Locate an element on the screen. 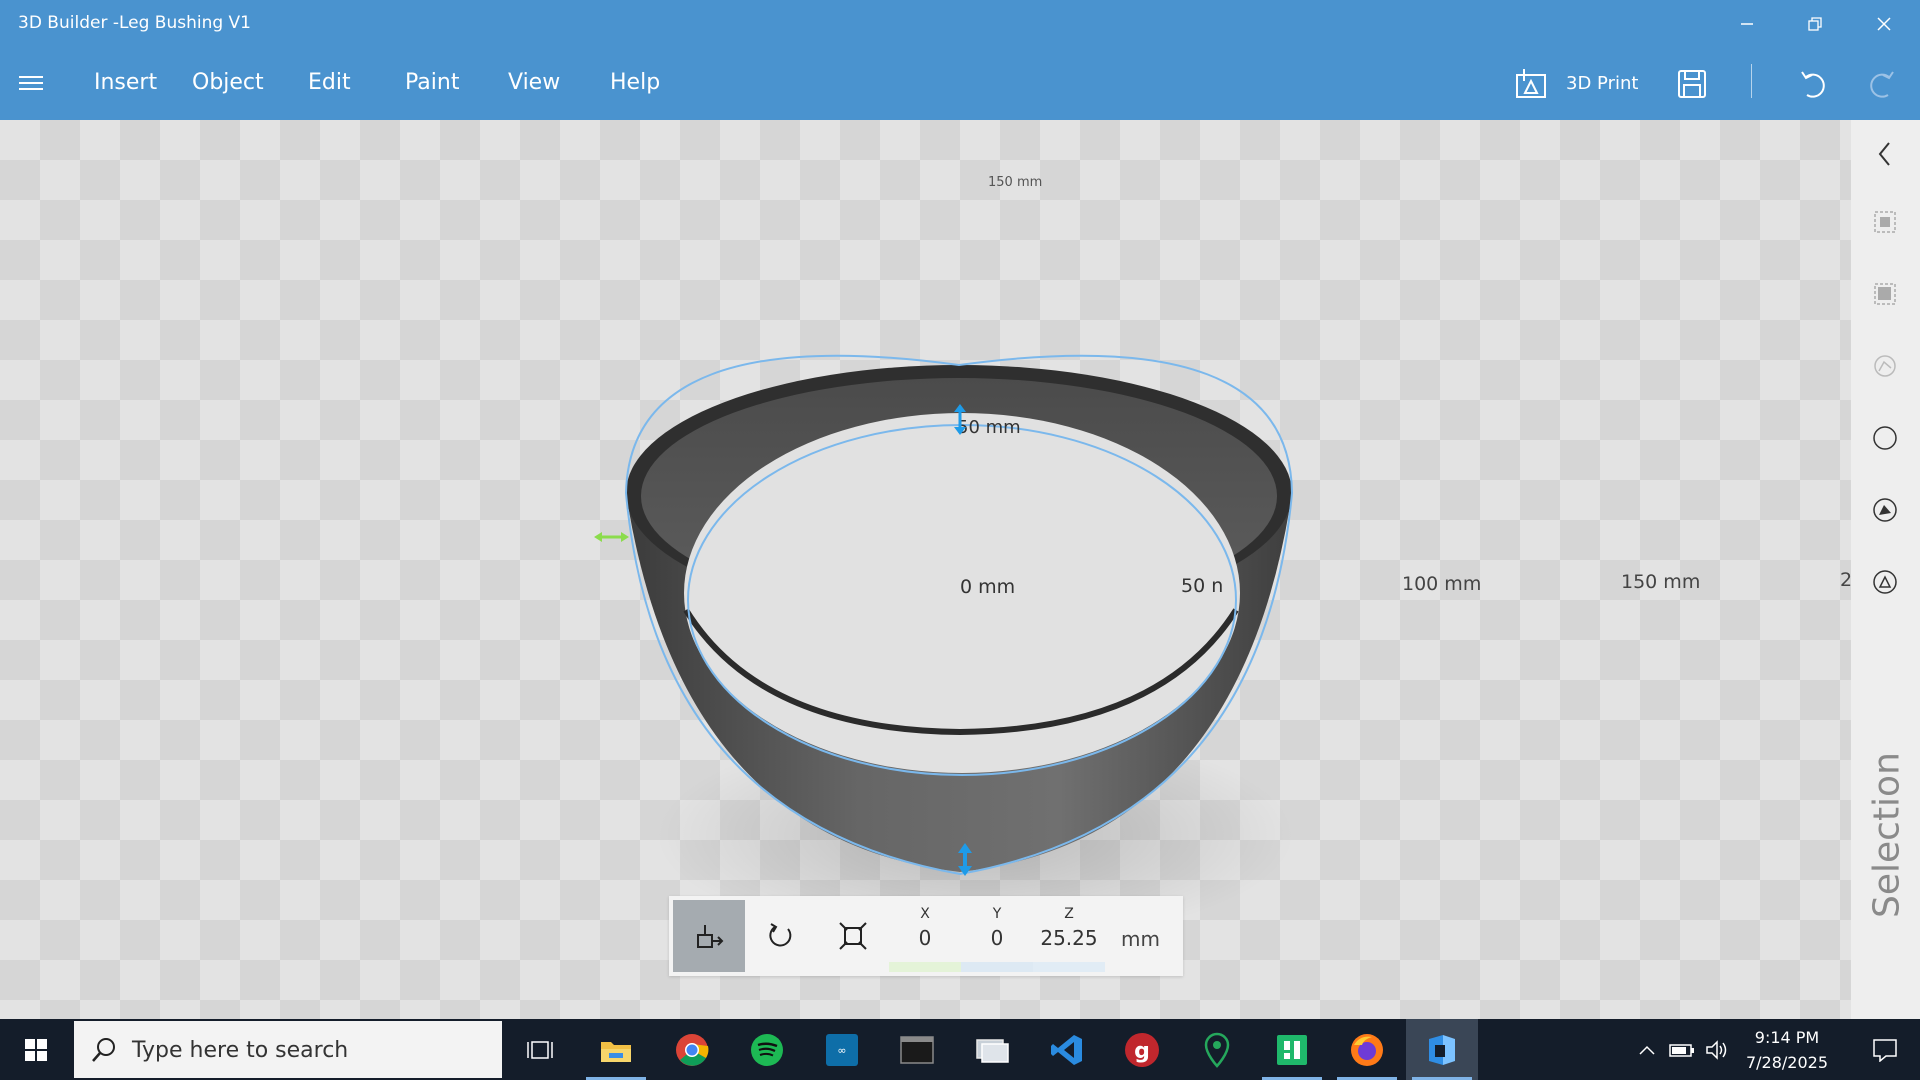  taskbar-firefox is located at coordinates (1367, 1049).